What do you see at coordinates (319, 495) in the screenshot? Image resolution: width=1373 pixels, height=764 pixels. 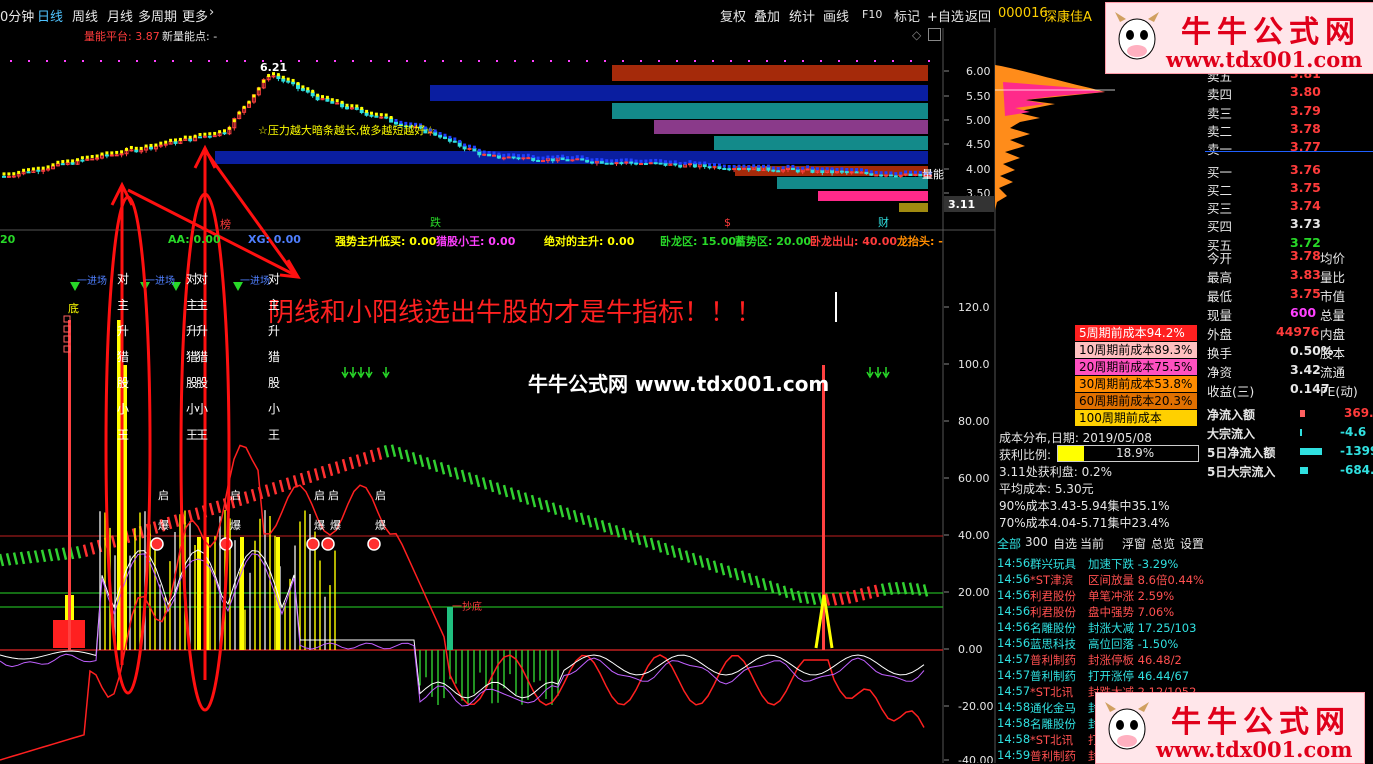 I see `qi-label: 启` at bounding box center [319, 495].